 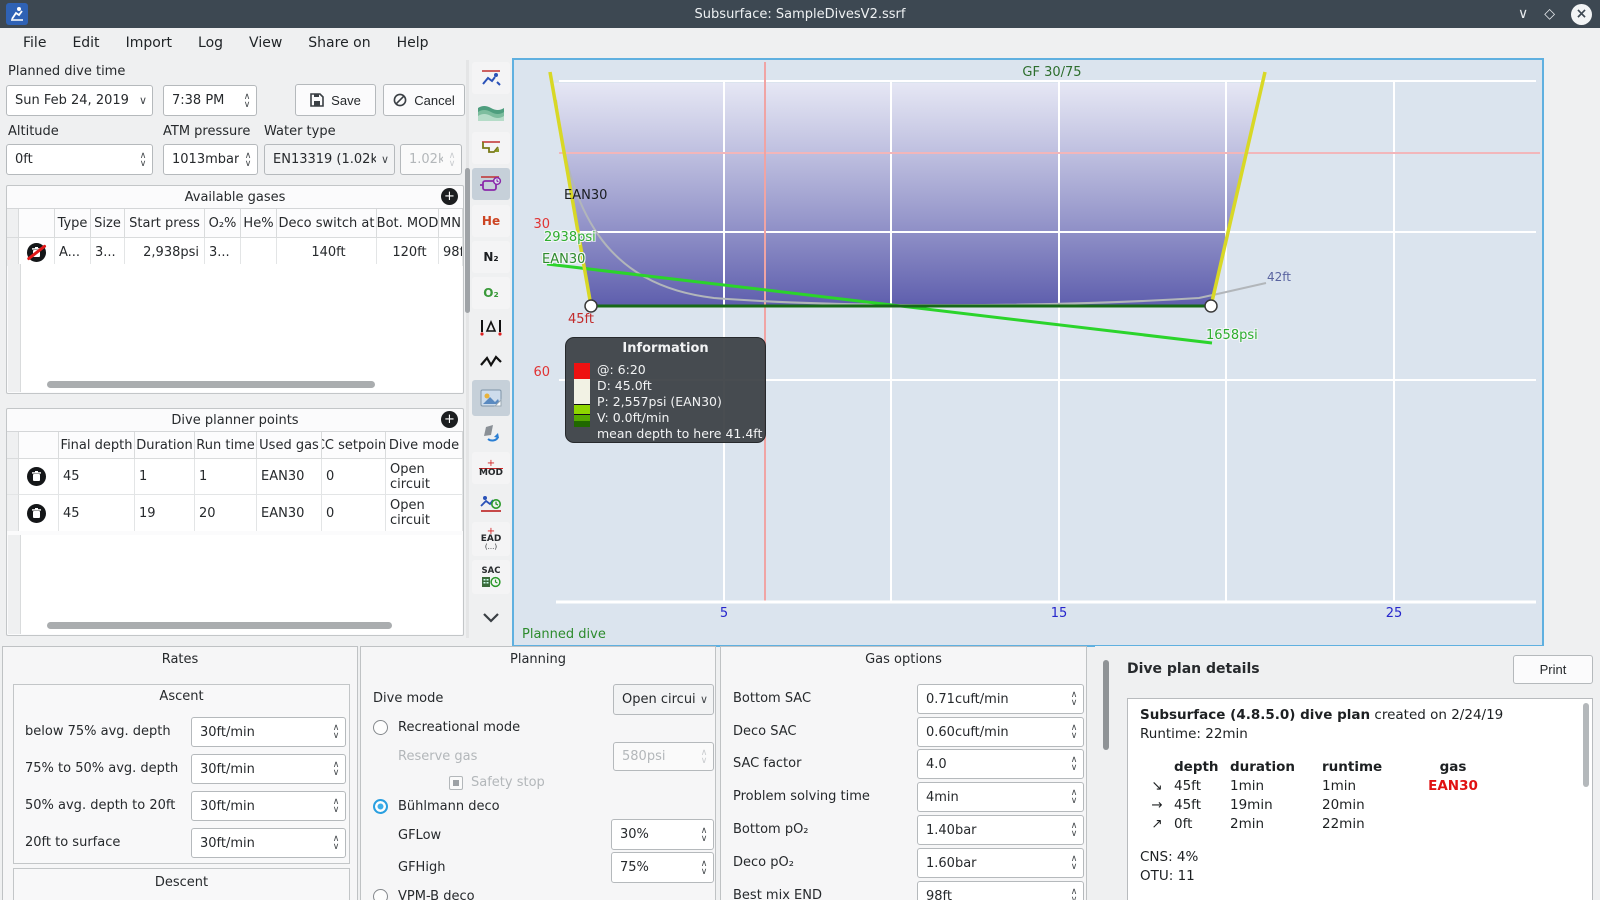 What do you see at coordinates (289, 445) in the screenshot?
I see `col-used-gas: Used gas` at bounding box center [289, 445].